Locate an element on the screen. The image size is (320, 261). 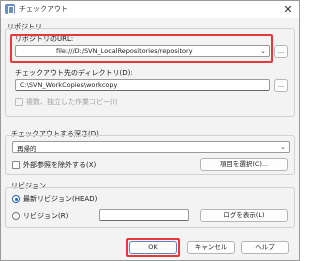
omit-externals-label: 外部参照を除外する(X) is located at coordinates (60, 165).